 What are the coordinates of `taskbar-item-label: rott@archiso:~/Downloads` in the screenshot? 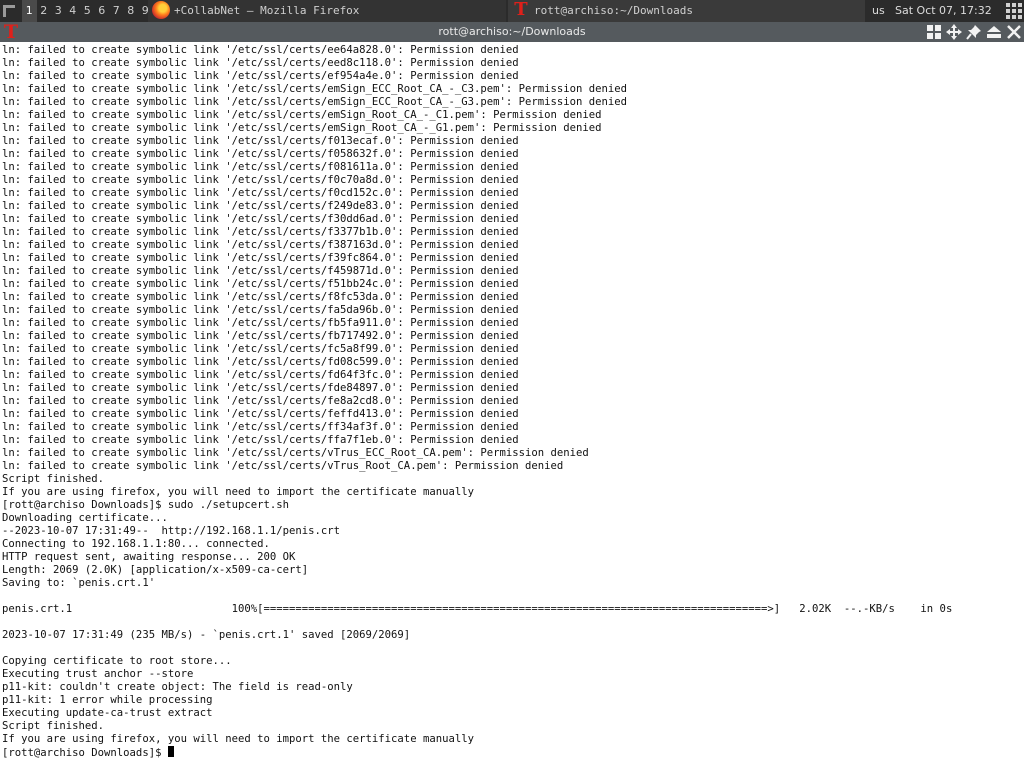 It's located at (613, 10).